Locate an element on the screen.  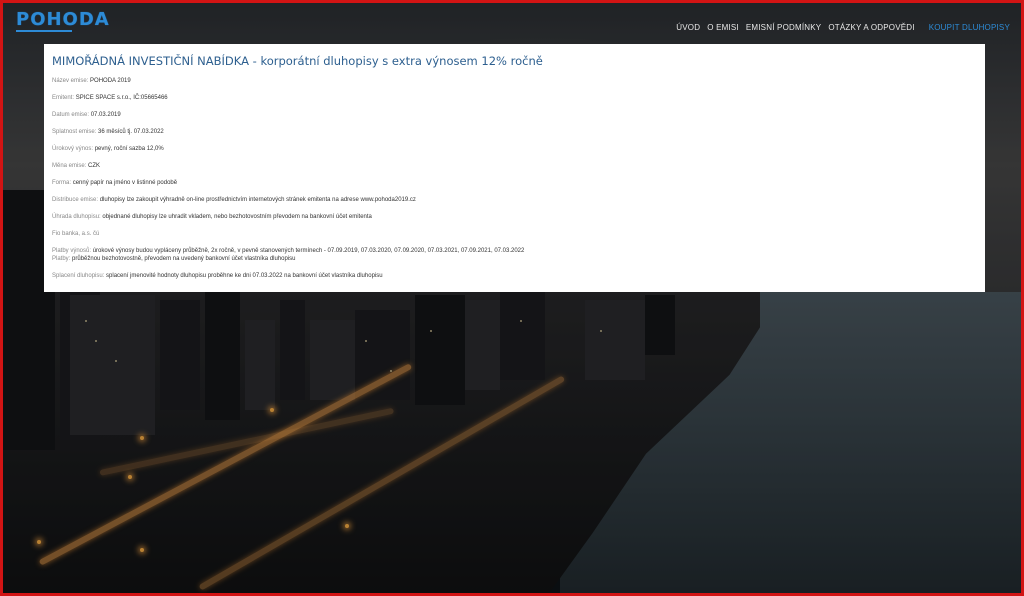
row-label: Fio banka, a.s. čú is located at coordinates (76, 234).